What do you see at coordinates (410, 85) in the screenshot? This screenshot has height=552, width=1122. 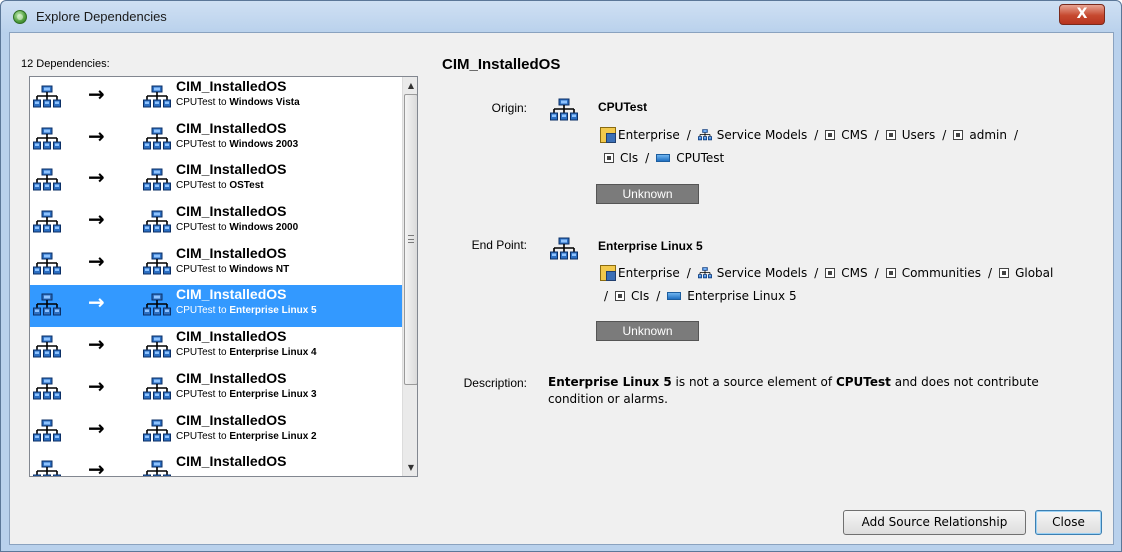 I see `scroll-up-arrow-icon: ▲` at bounding box center [410, 85].